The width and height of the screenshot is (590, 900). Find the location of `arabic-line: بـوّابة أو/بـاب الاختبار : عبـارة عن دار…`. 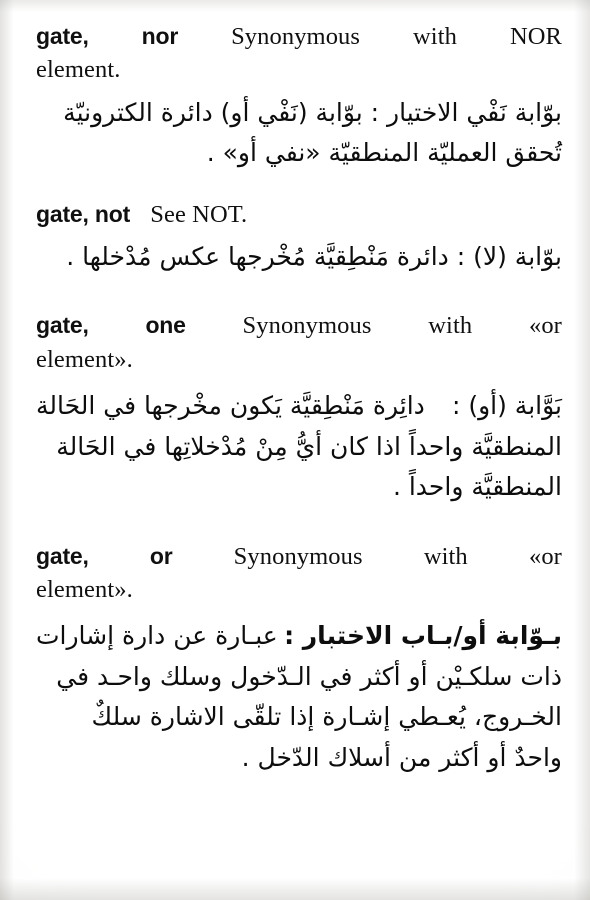

arabic-line: بـوّابة أو/بـاب الاختبار : عبـارة عن دار… is located at coordinates (299, 636).